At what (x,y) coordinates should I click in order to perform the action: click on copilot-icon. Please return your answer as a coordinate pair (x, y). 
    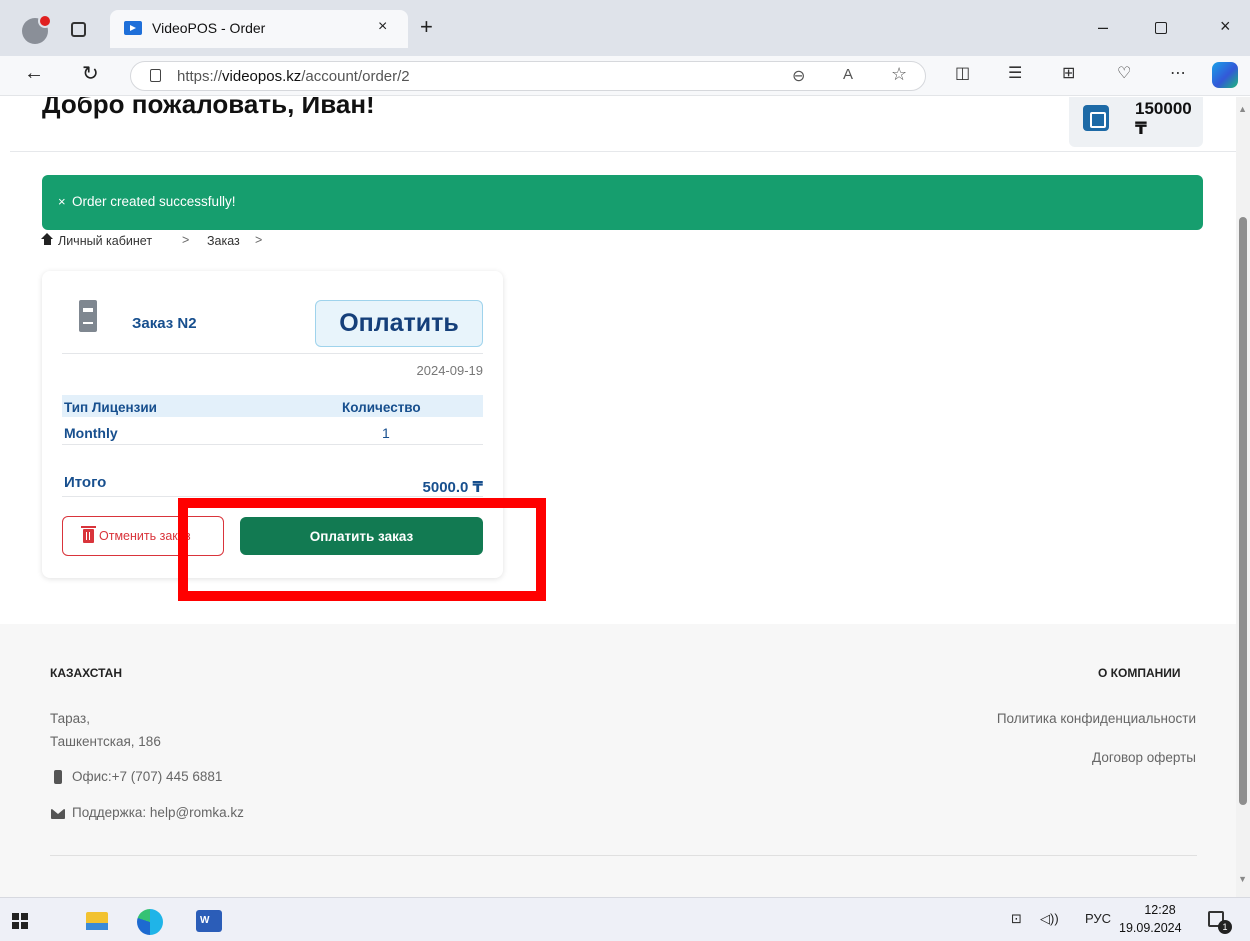
    Looking at the image, I should click on (1225, 75).